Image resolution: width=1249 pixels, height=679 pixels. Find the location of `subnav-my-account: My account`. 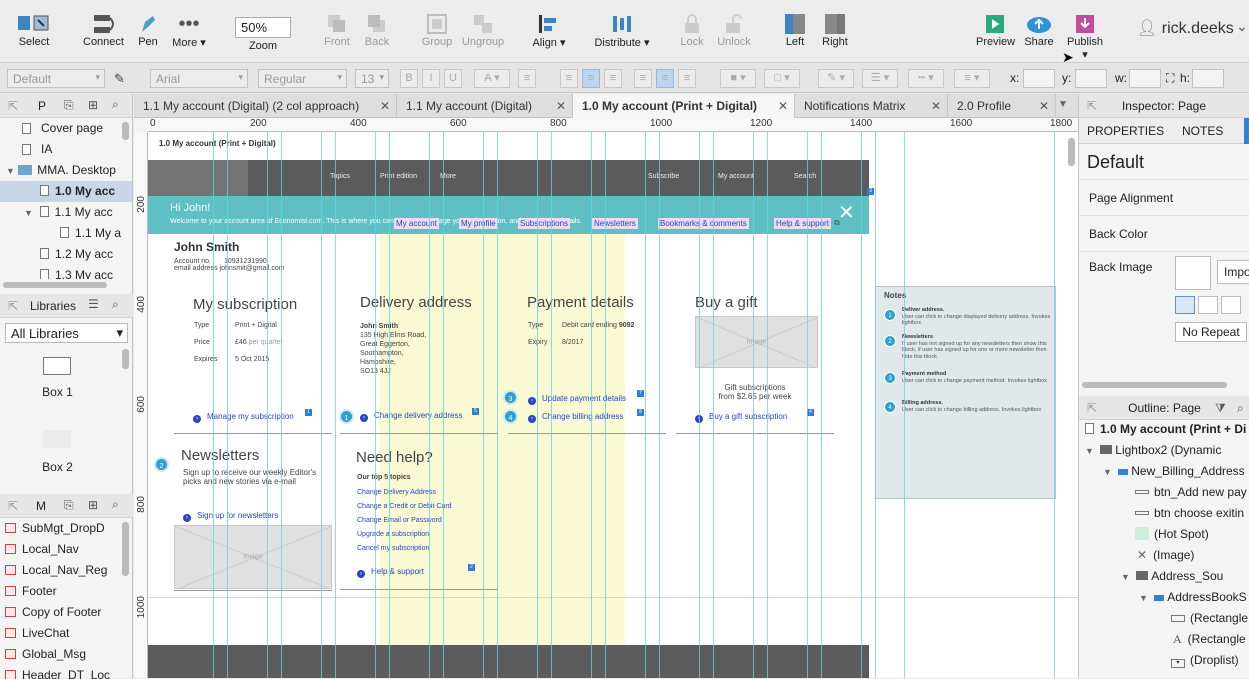

subnav-my-account: My account is located at coordinates (416, 223).